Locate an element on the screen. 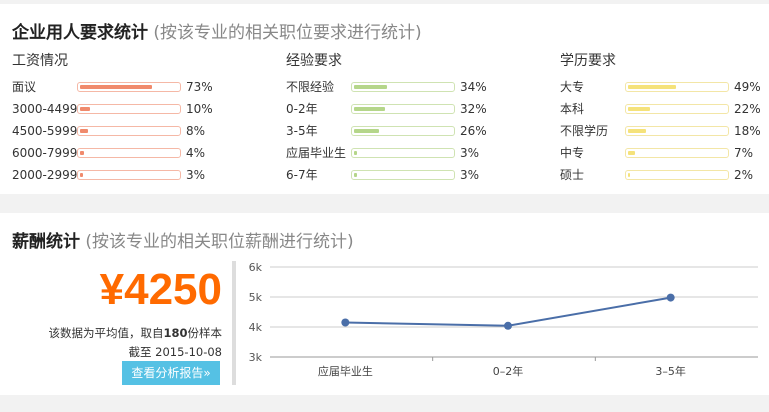 The image size is (769, 412). stat-percent: 7% is located at coordinates (744, 153).